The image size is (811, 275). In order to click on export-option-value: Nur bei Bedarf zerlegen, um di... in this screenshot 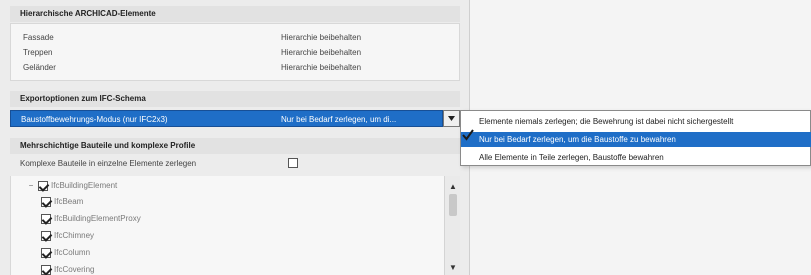, I will do `click(338, 119)`.